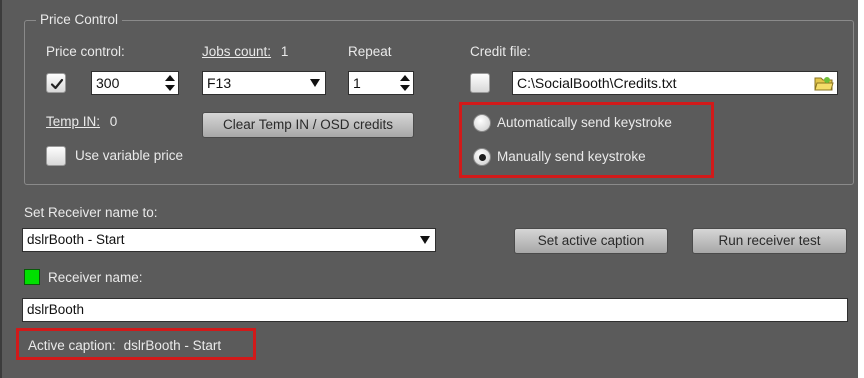 This screenshot has width=864, height=378. I want to click on jobs-count-row: Jobs count: 1, so click(245, 52).